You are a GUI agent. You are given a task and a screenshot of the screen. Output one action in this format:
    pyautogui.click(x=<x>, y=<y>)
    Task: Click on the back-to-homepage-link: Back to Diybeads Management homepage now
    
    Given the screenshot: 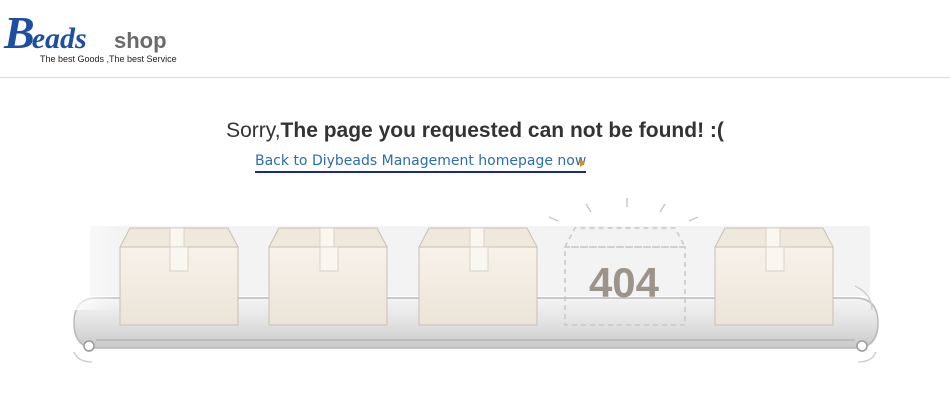 What is the action you would take?
    pyautogui.click(x=421, y=163)
    